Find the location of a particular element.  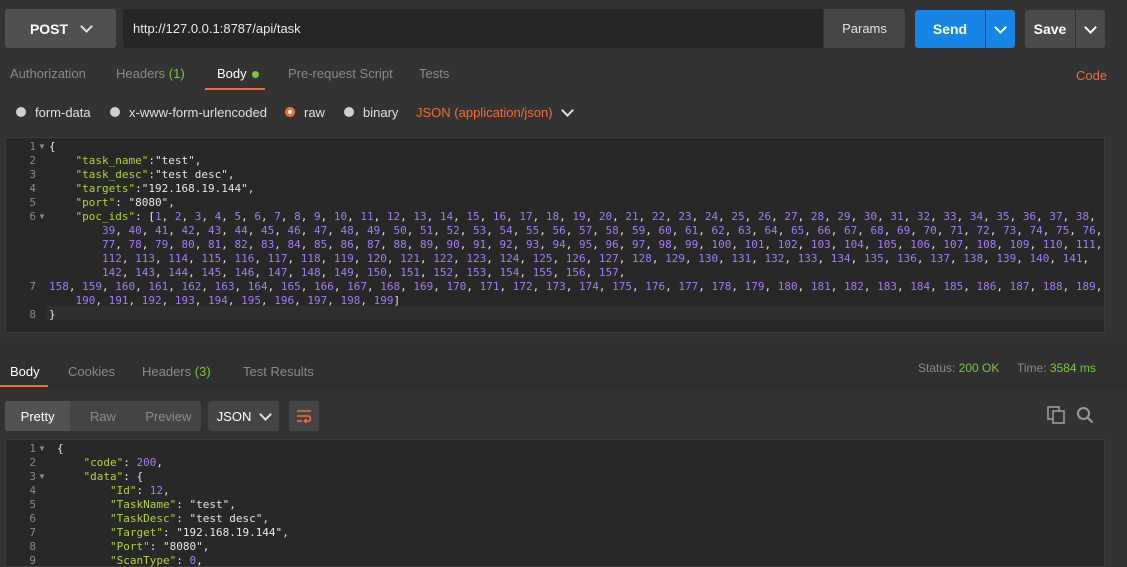

save-button: Save is located at coordinates (1050, 29).